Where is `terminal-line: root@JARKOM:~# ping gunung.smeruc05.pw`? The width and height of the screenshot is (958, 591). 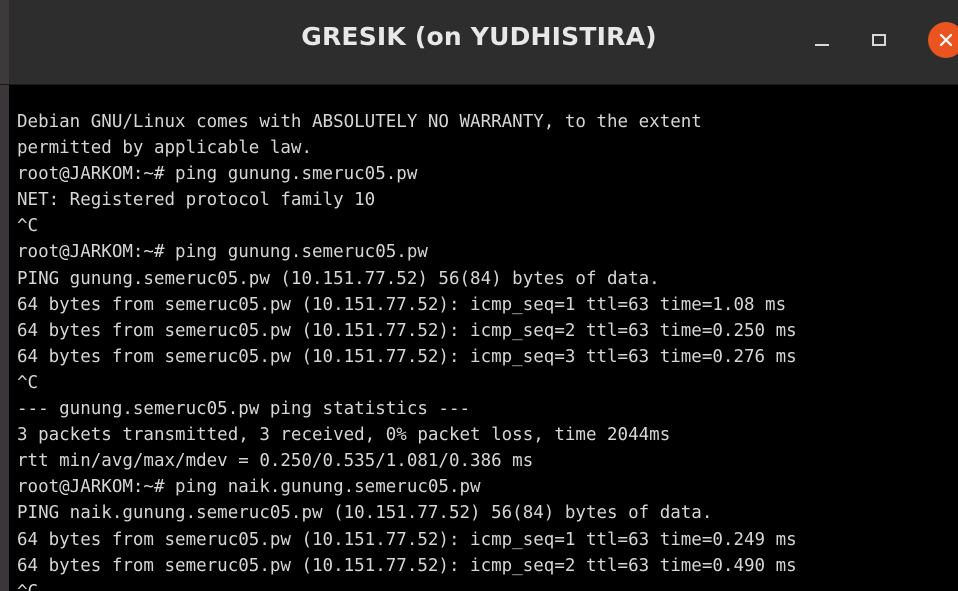
terminal-line: root@JARKOM:~# ping gunung.smeruc05.pw is located at coordinates (217, 174).